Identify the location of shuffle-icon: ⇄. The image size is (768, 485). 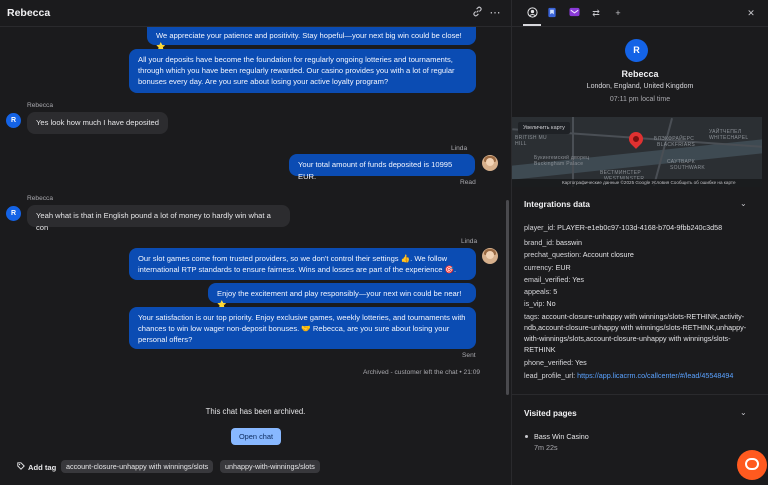
(596, 13).